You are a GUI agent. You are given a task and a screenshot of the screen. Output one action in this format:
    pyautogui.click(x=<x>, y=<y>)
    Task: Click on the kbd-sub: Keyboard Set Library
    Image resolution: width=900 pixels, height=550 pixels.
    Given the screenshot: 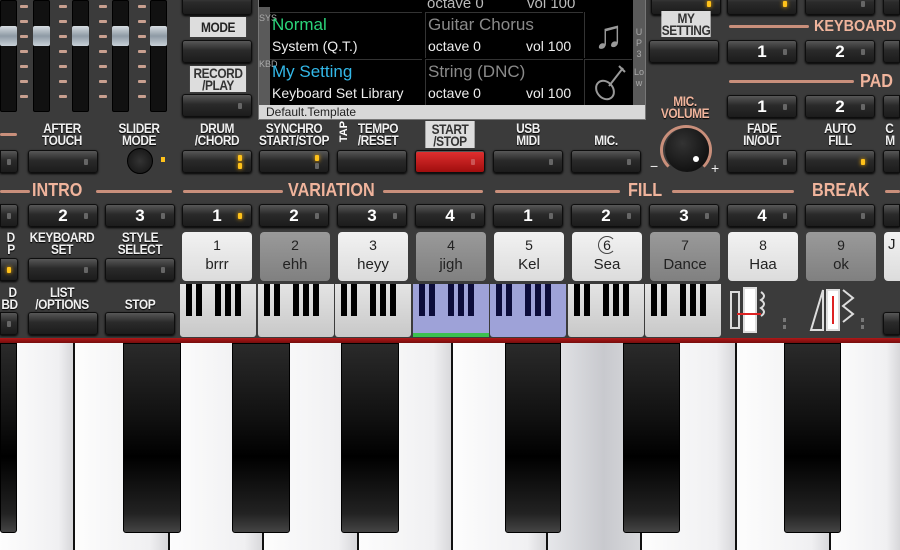 What is the action you would take?
    pyautogui.click(x=338, y=93)
    